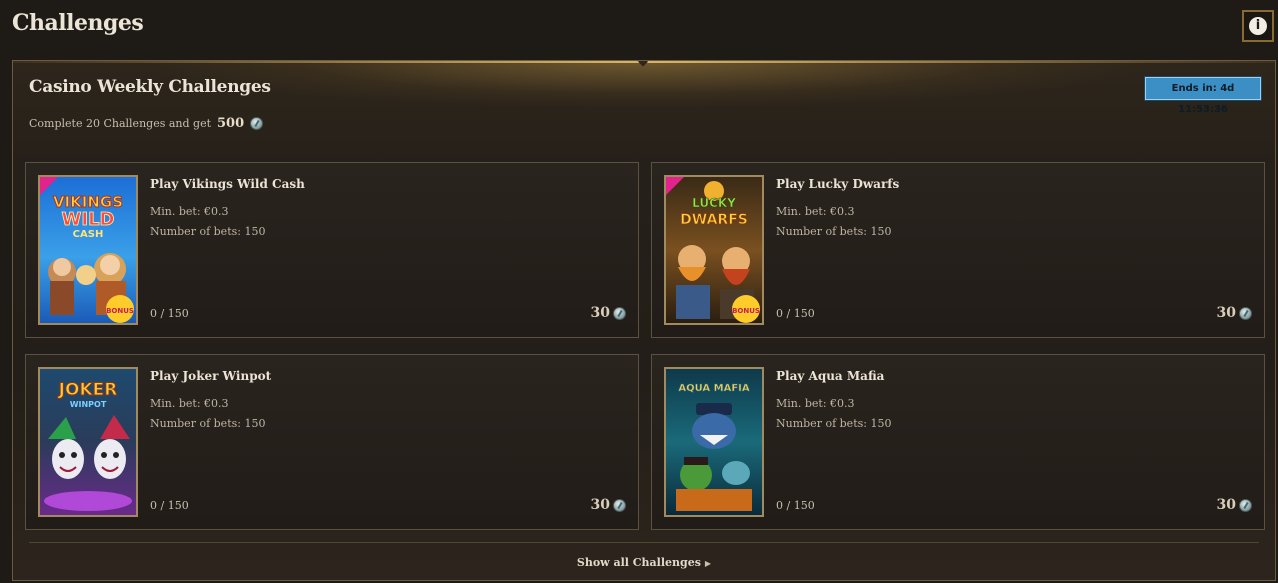  I want to click on game-thumbnail: AQUA MAFIA, so click(714, 442).